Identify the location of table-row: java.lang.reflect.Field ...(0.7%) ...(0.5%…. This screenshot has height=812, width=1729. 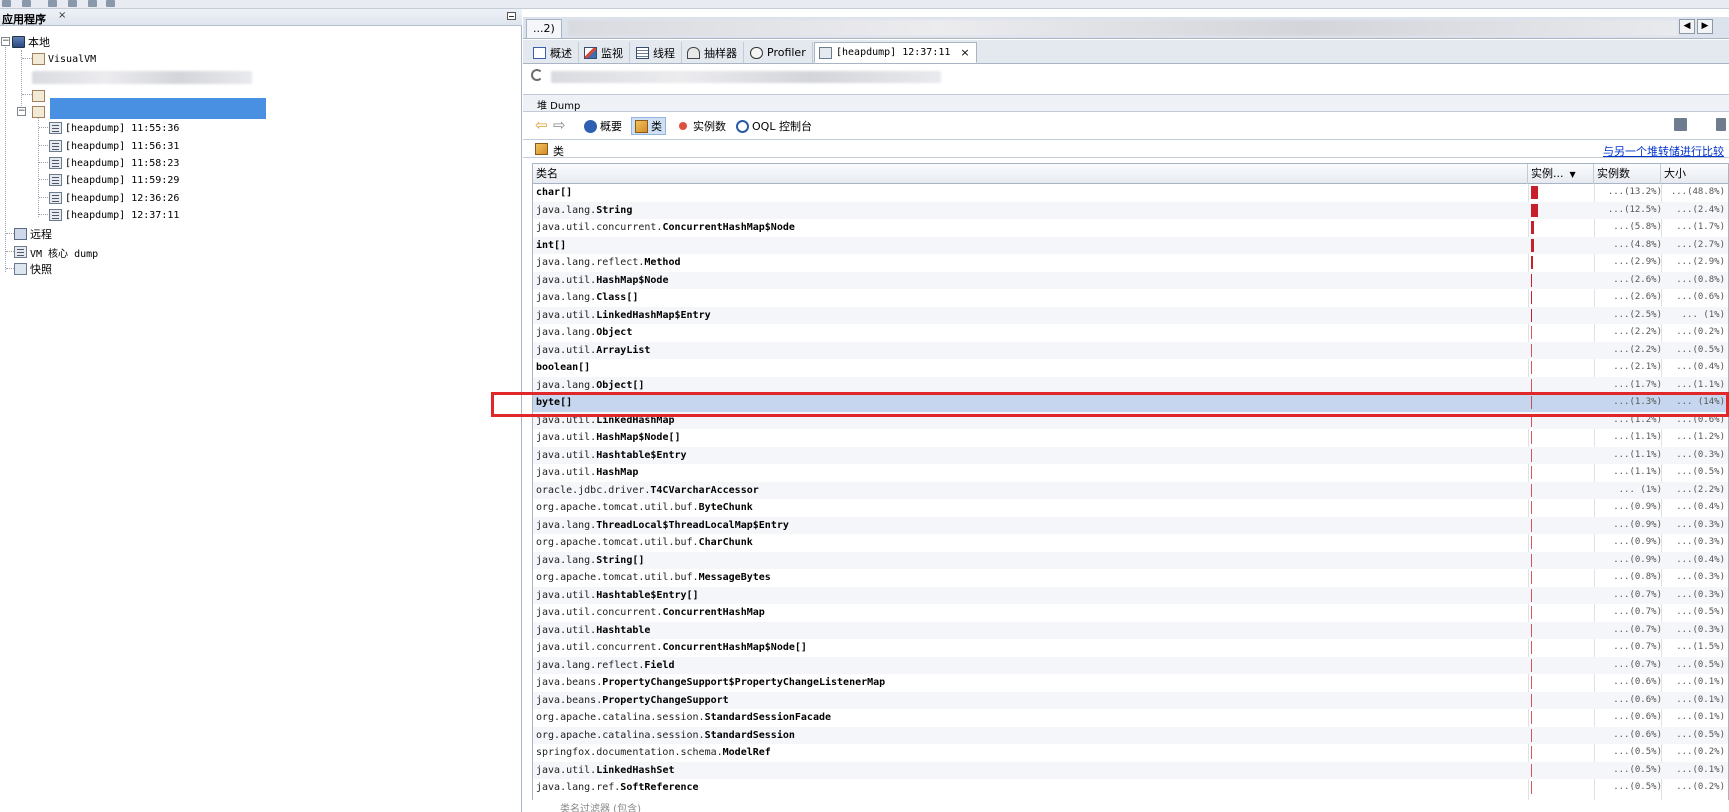
(1130, 665).